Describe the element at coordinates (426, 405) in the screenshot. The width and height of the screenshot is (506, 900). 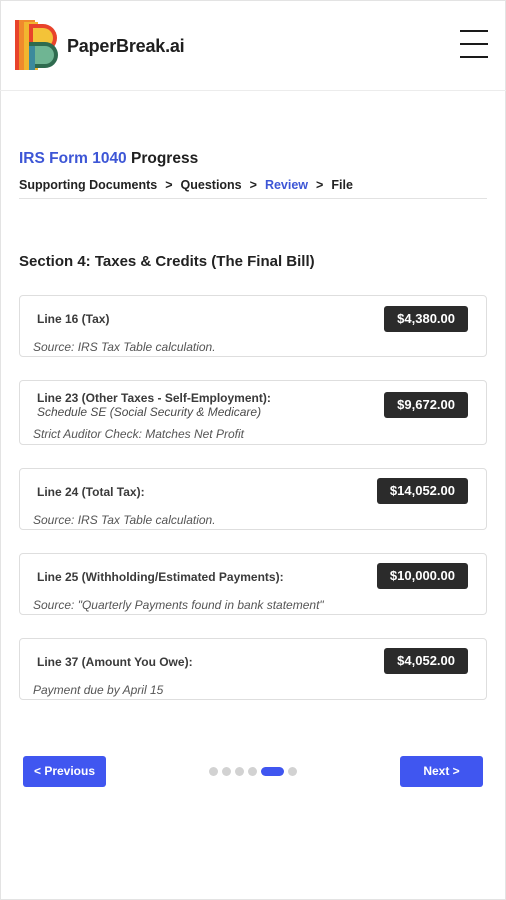
I see `line-amount-badge: $9,672.00` at that location.